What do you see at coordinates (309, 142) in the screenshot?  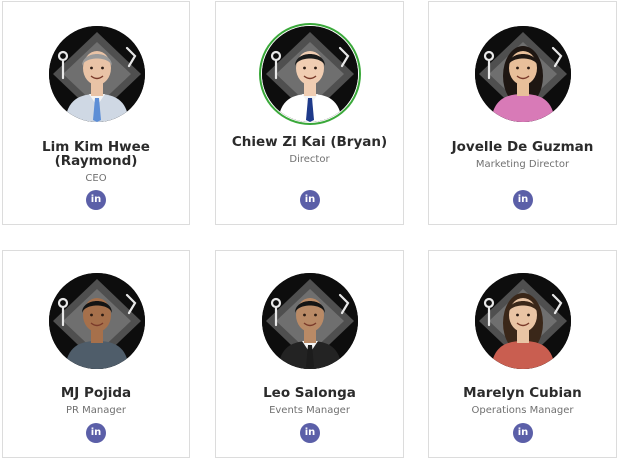 I see `member-name: Chiew Zi Kai (Bryan)` at bounding box center [309, 142].